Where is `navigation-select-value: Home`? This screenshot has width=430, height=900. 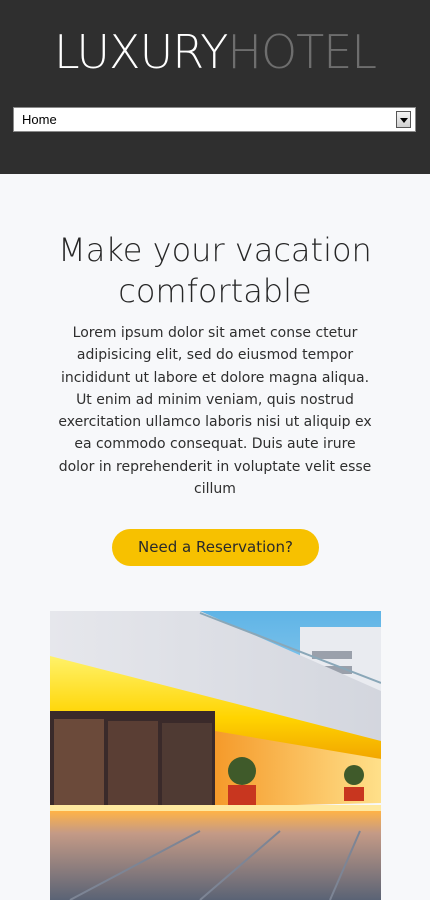
navigation-select-value: Home is located at coordinates (39, 119).